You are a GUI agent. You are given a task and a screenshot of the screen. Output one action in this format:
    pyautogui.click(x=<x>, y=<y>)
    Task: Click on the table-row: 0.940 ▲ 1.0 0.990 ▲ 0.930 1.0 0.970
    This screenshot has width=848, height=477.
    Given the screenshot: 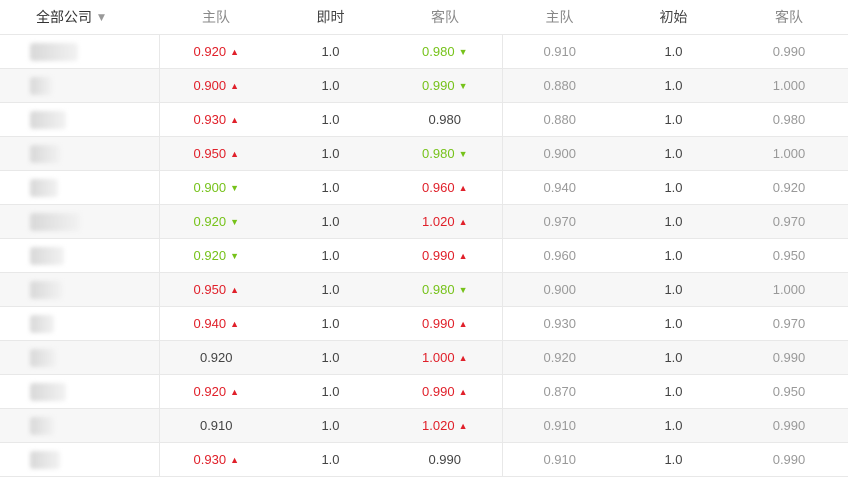 What is the action you would take?
    pyautogui.click(x=424, y=323)
    